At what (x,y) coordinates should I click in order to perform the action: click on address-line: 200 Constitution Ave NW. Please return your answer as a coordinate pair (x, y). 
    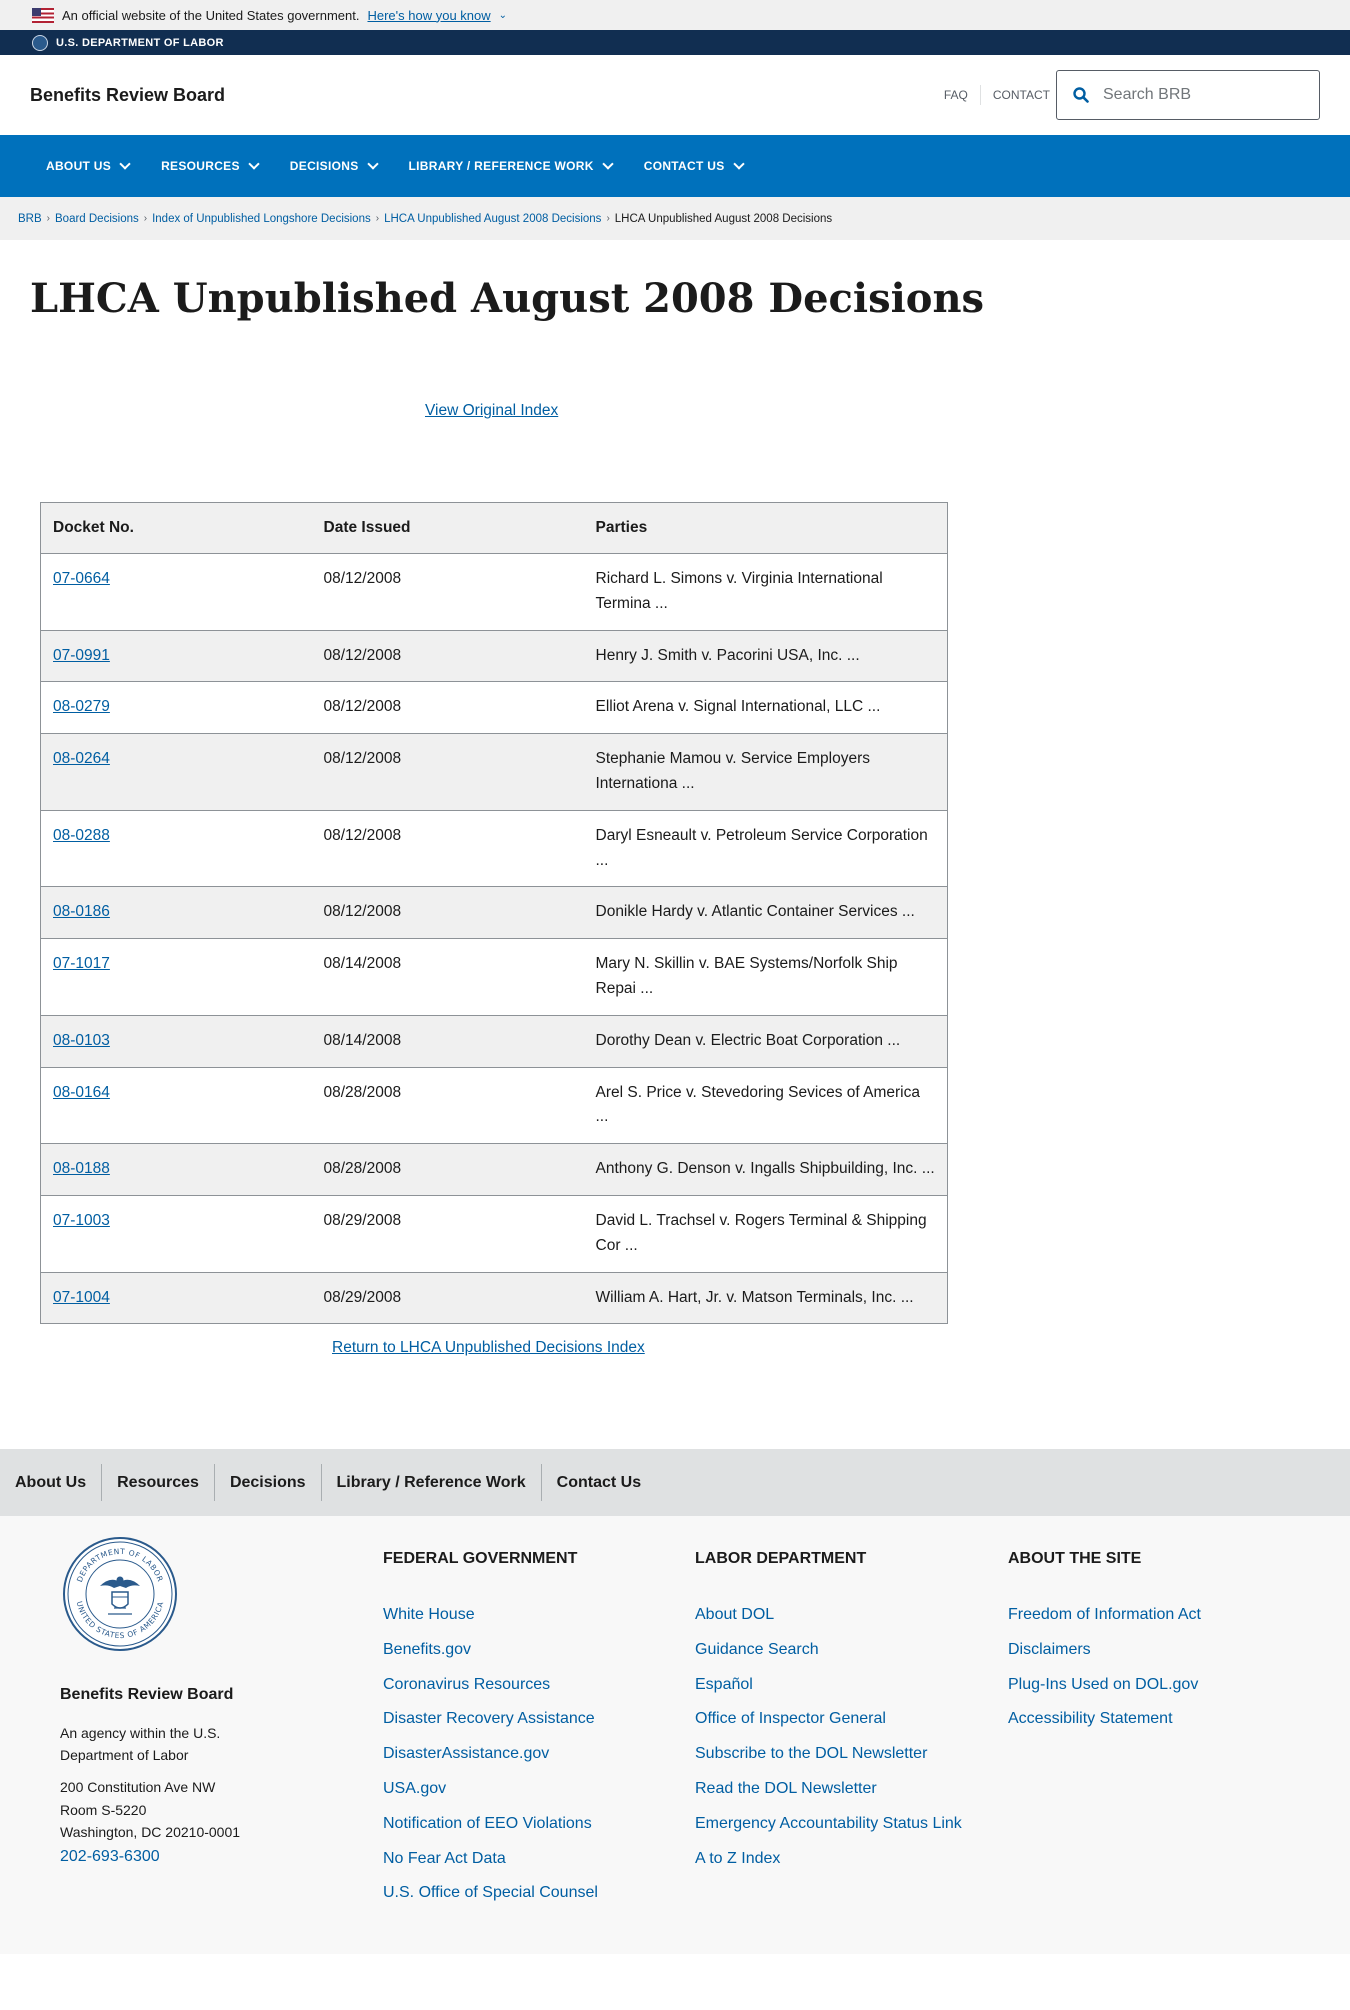
    Looking at the image, I should click on (138, 1787).